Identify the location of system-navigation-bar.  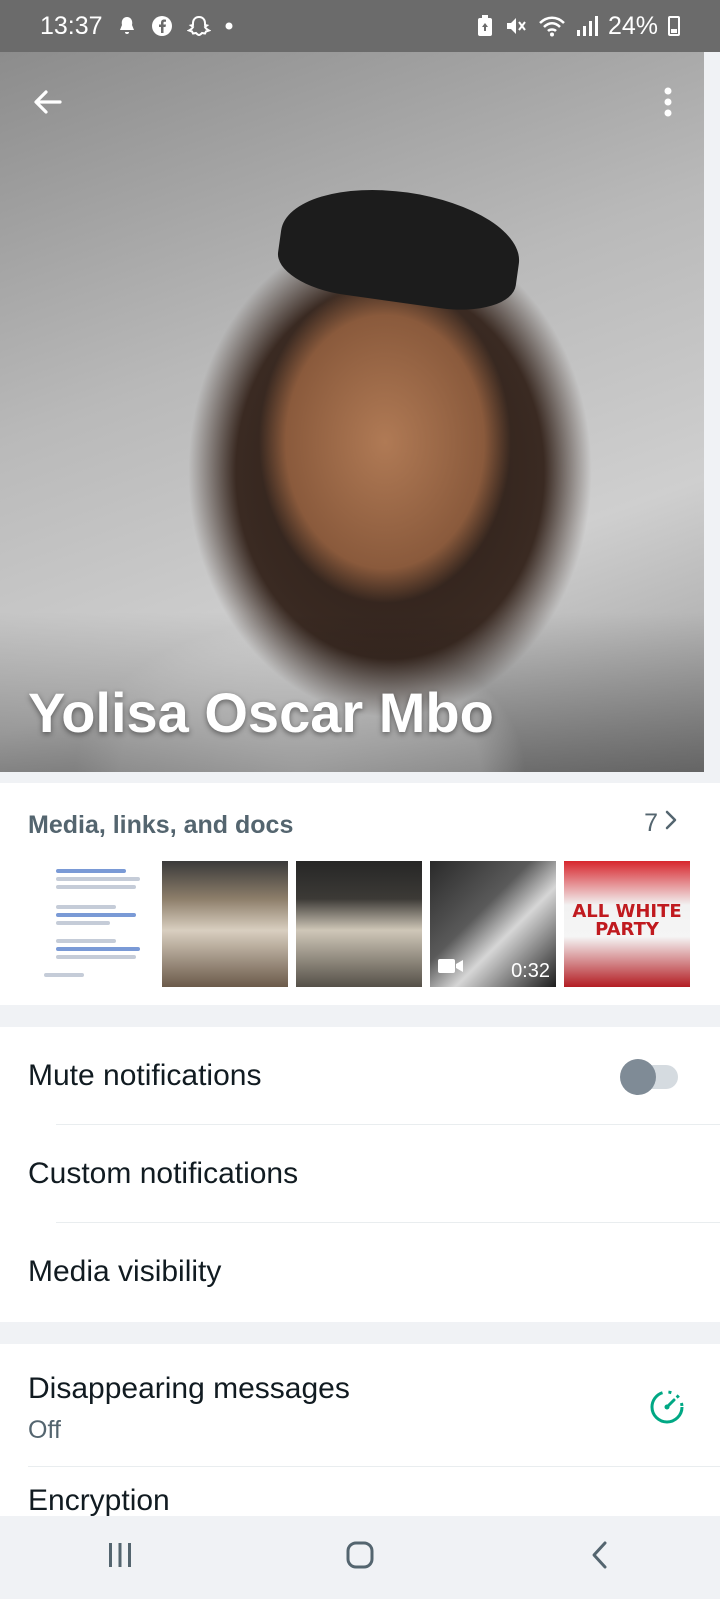
(360, 1557).